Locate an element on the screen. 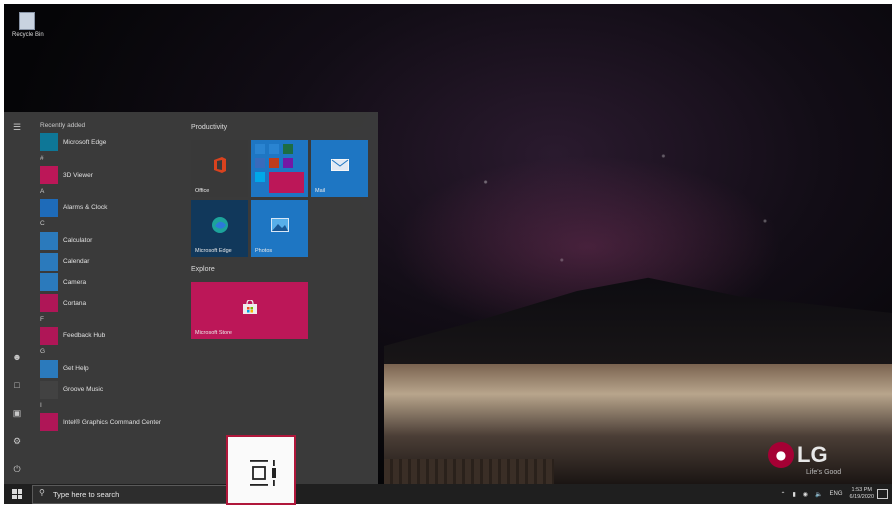  tile-mail: Mail is located at coordinates (339, 168).